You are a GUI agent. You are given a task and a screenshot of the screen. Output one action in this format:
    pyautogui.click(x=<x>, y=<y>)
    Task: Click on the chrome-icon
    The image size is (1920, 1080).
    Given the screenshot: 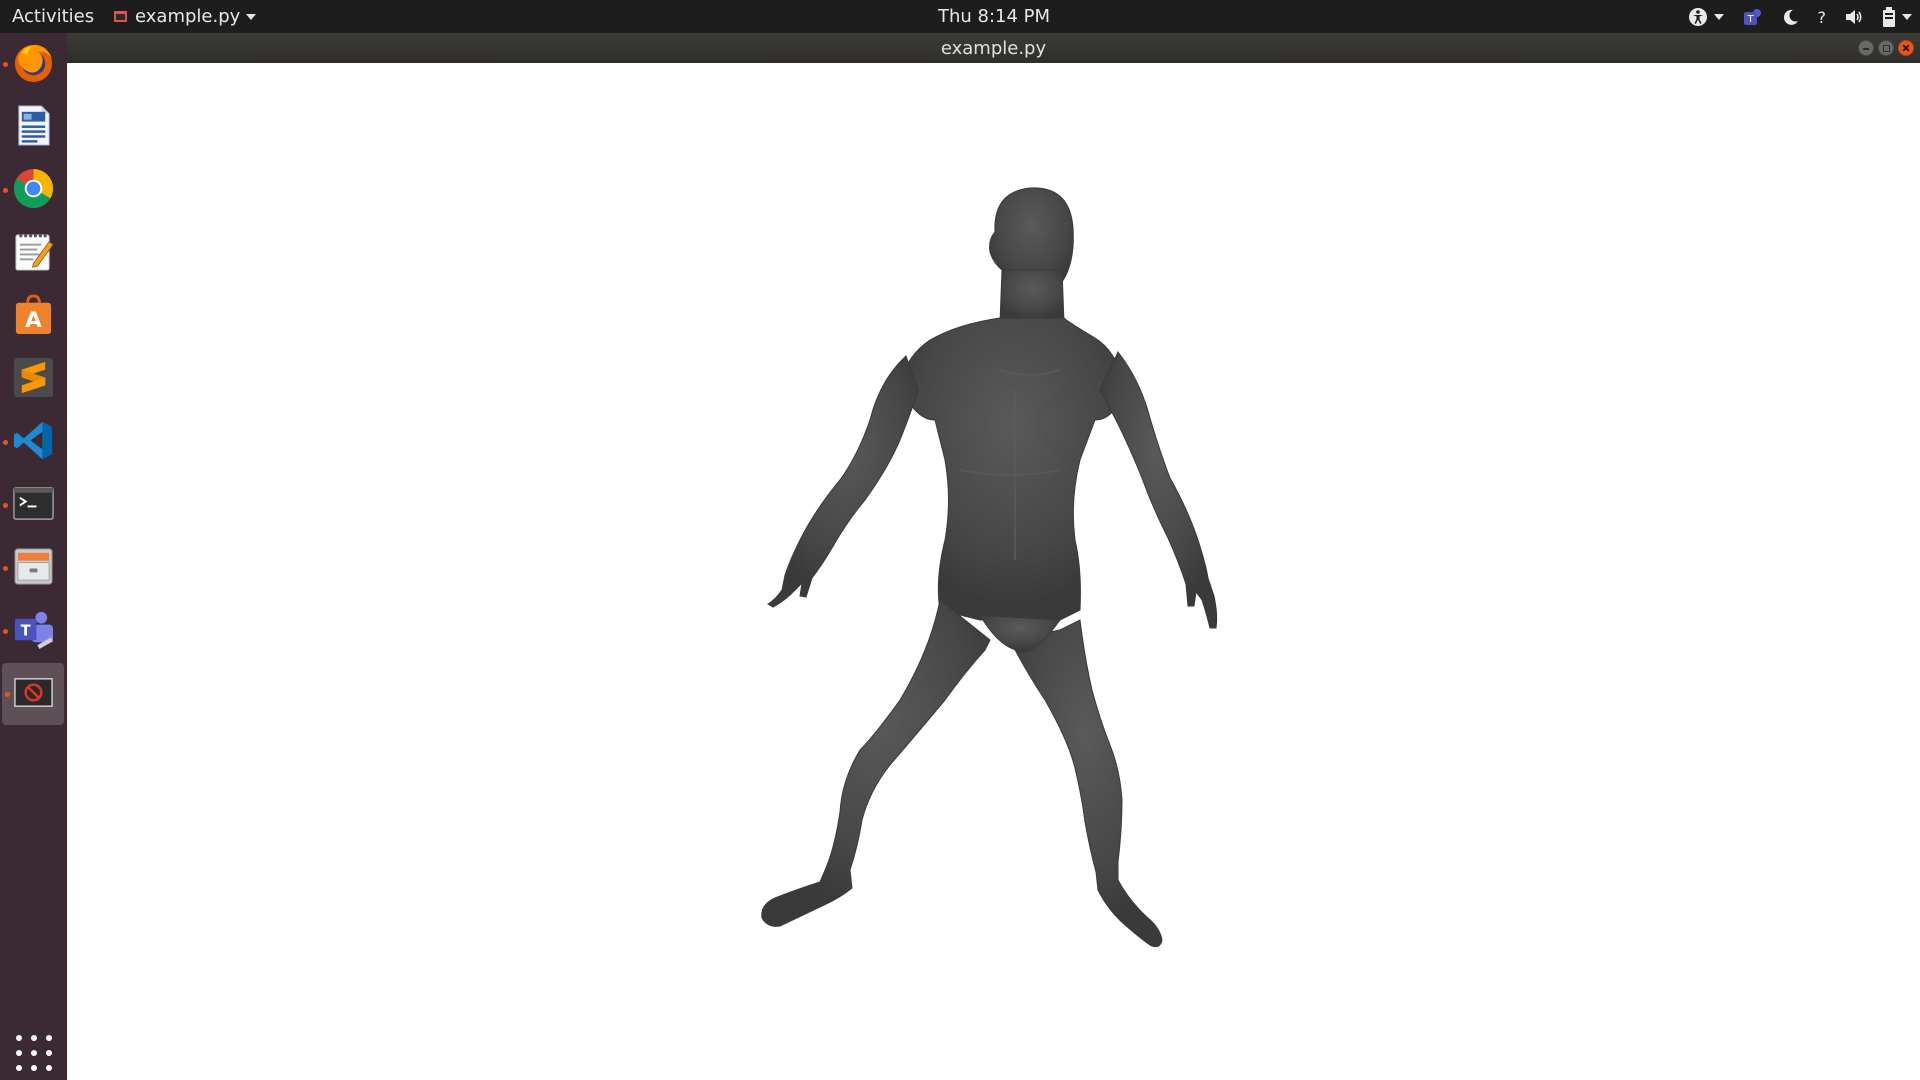 What is the action you would take?
    pyautogui.click(x=33, y=188)
    